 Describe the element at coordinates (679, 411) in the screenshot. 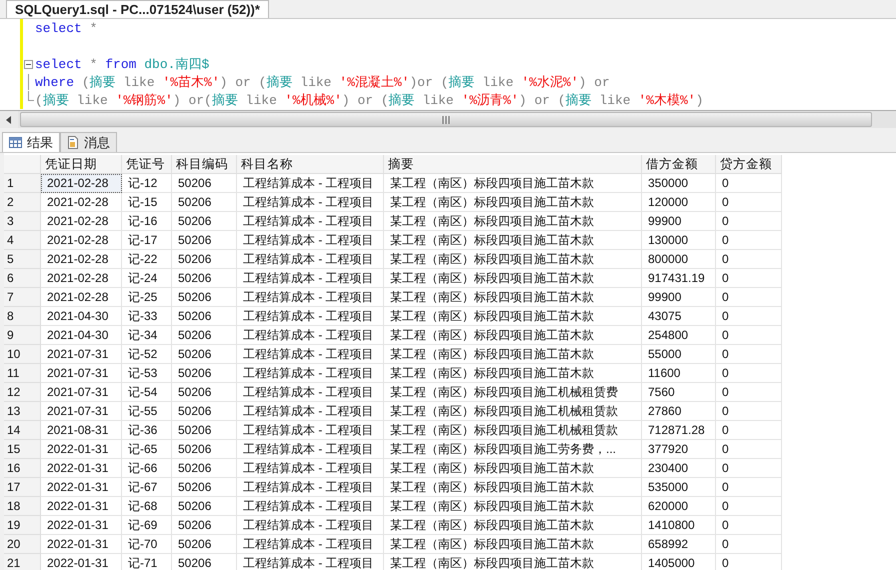

I see `table-cell: 27860` at that location.